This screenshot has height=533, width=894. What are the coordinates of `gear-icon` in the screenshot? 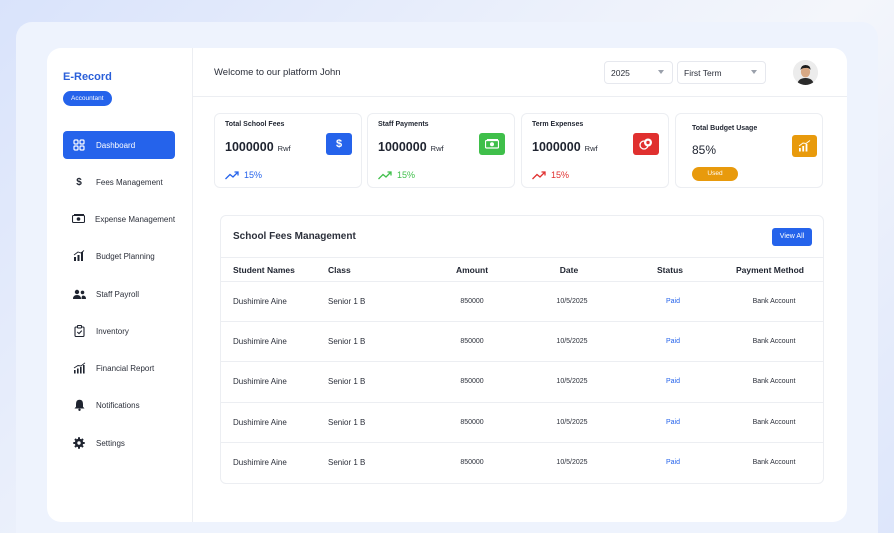 It's located at (79, 443).